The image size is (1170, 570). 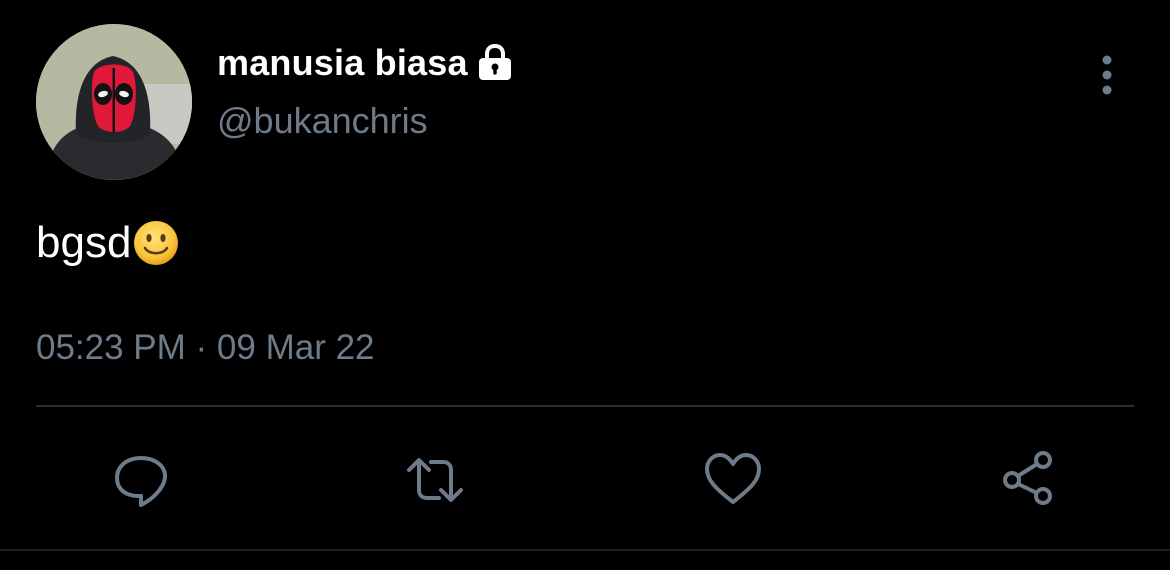 What do you see at coordinates (1107, 76) in the screenshot?
I see `more-vertical-icon` at bounding box center [1107, 76].